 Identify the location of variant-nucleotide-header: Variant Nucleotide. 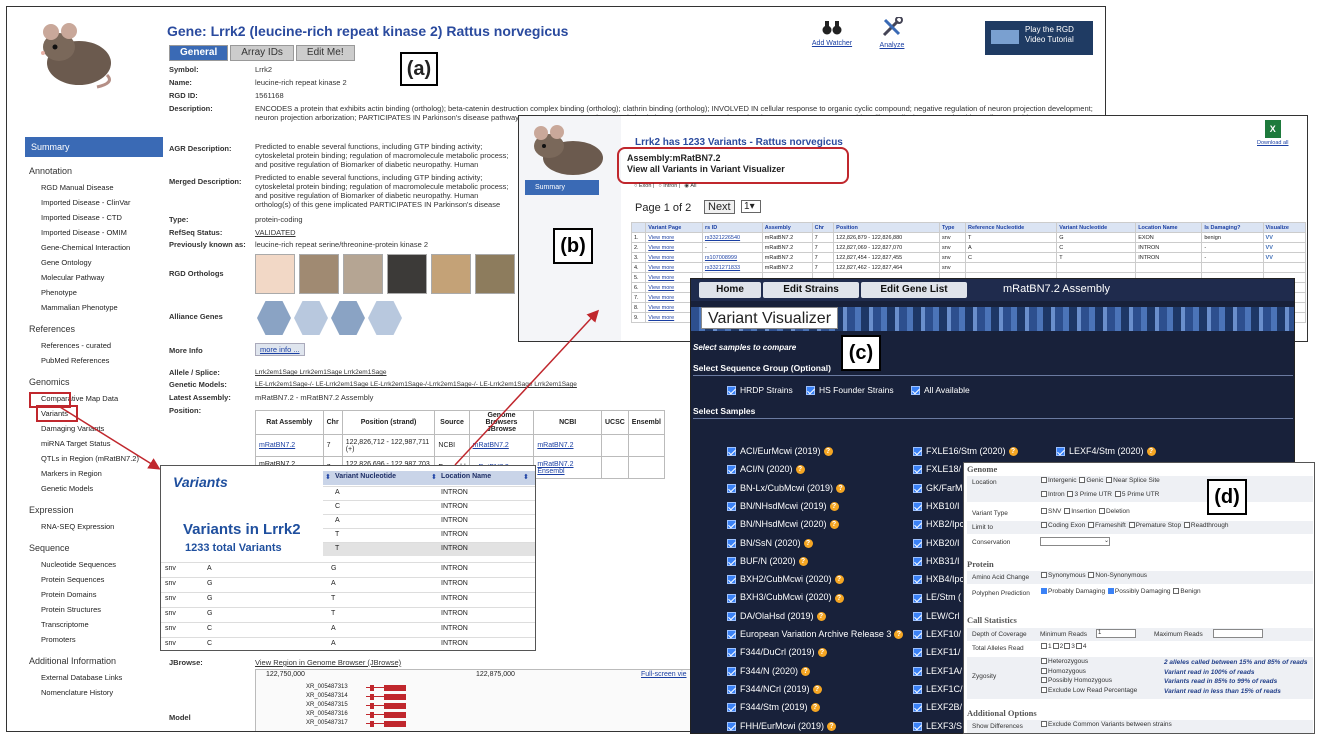
(365, 476).